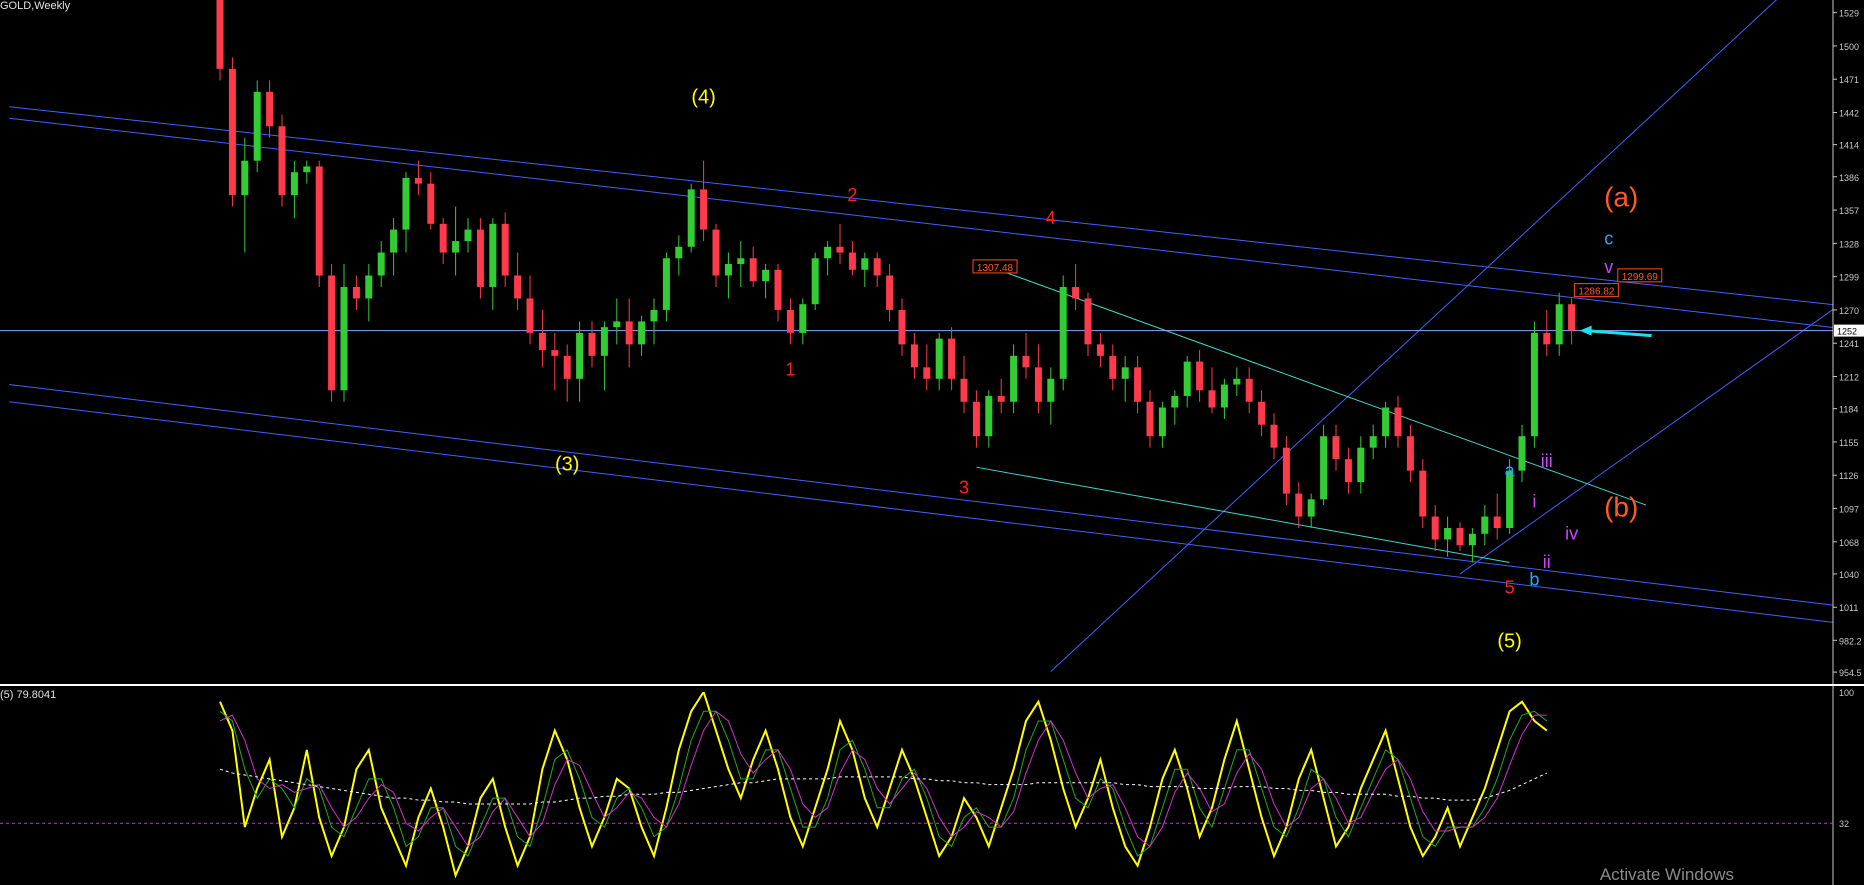  I want to click on osc-series-line, so click(883, 786).